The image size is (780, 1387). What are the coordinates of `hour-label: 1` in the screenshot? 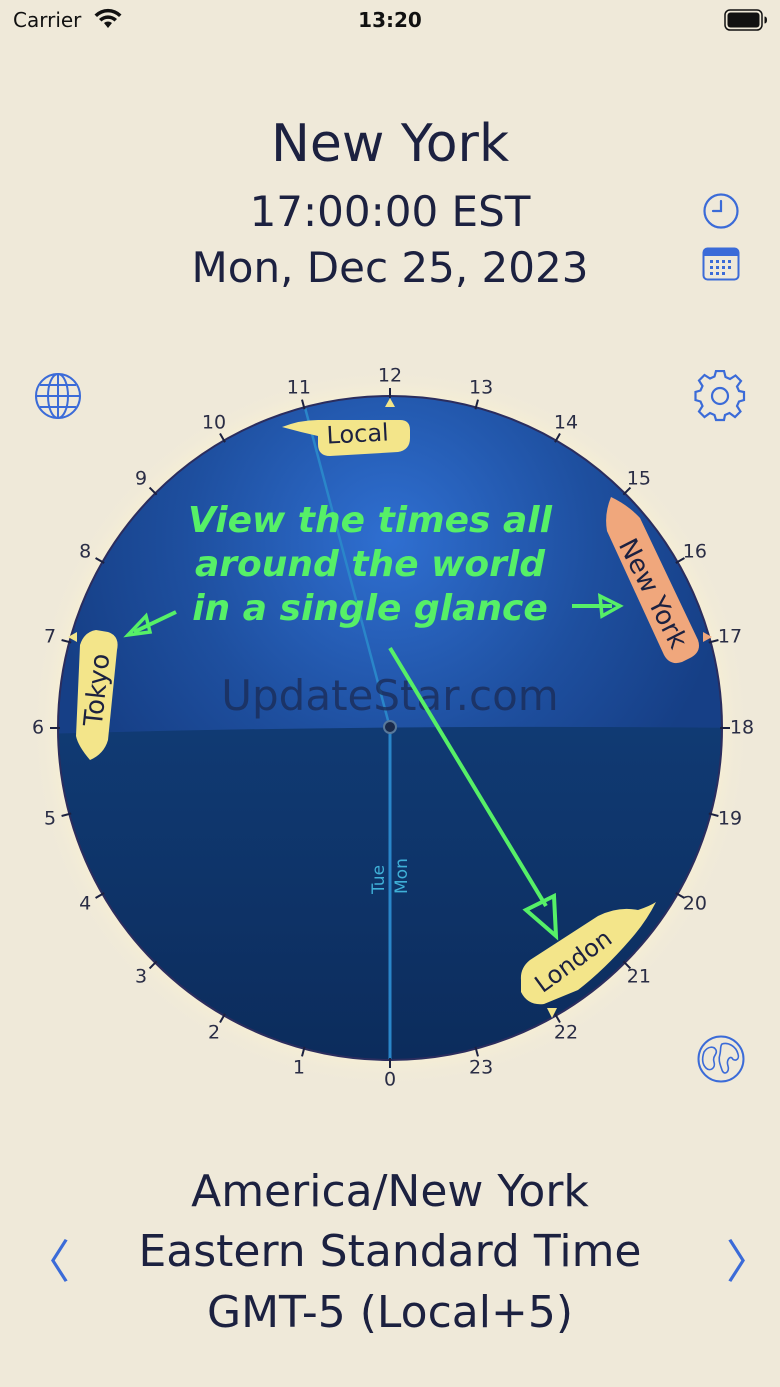 It's located at (299, 1068).